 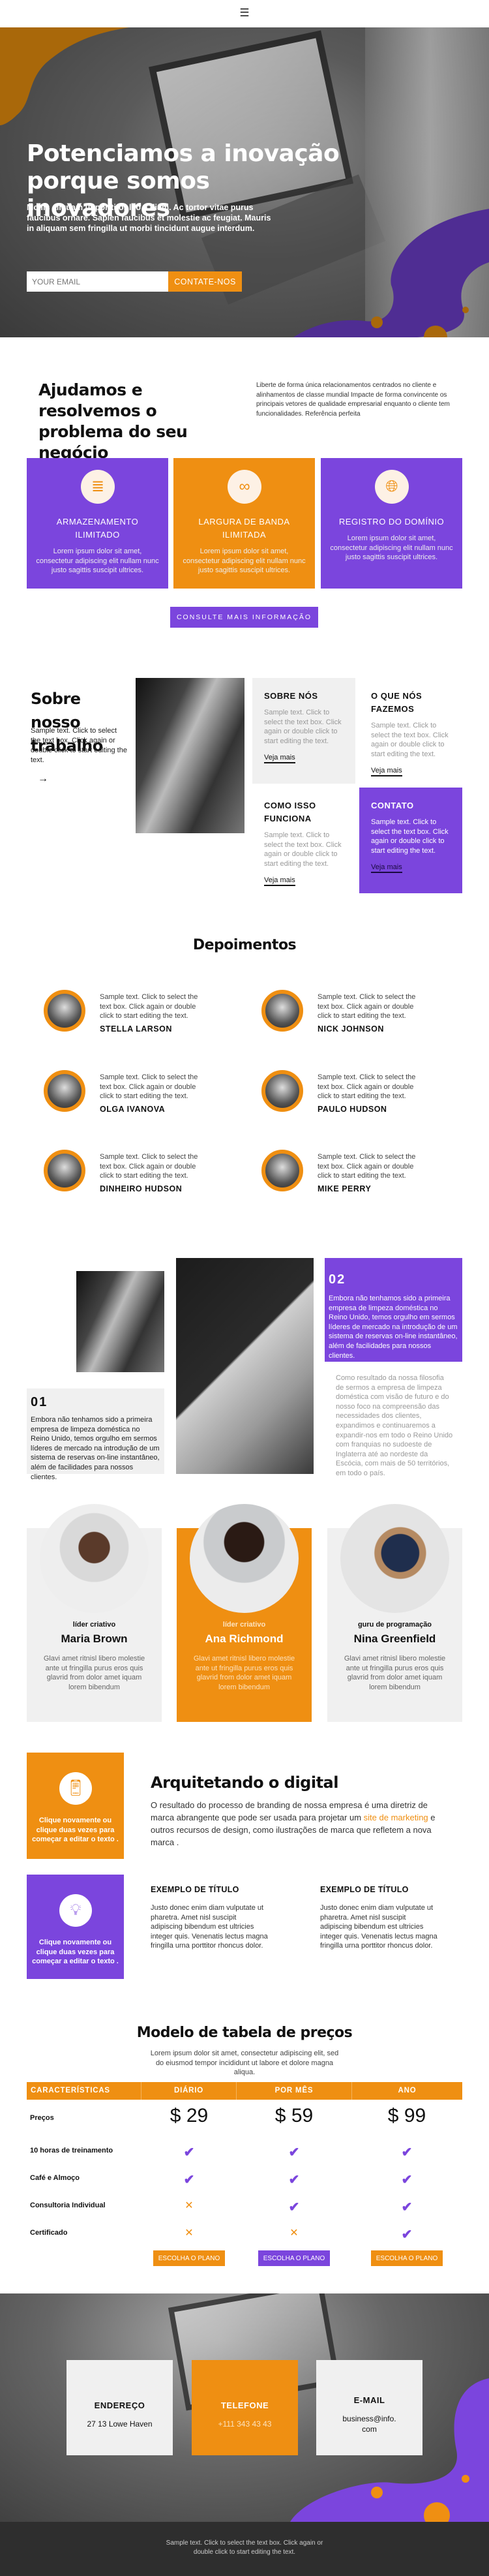 I want to click on arrow-right-icon: →, so click(x=43, y=779).